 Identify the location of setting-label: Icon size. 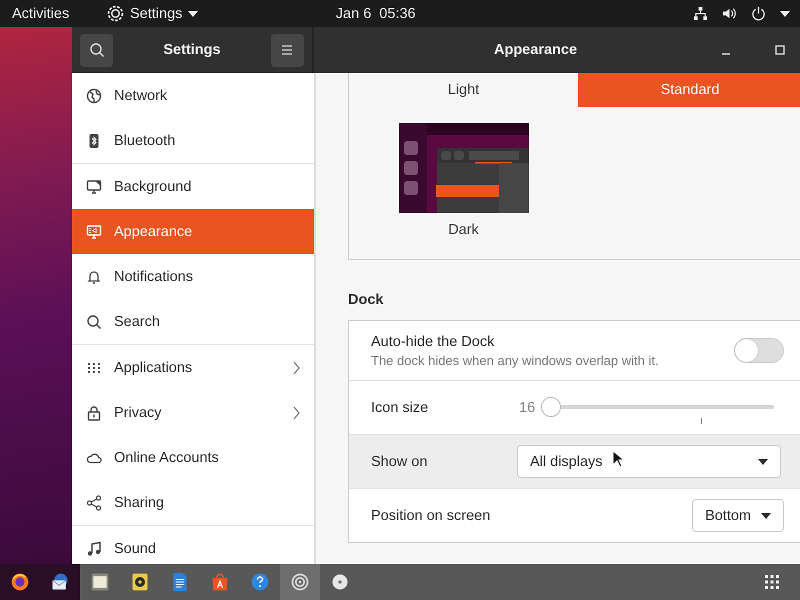
(400, 408).